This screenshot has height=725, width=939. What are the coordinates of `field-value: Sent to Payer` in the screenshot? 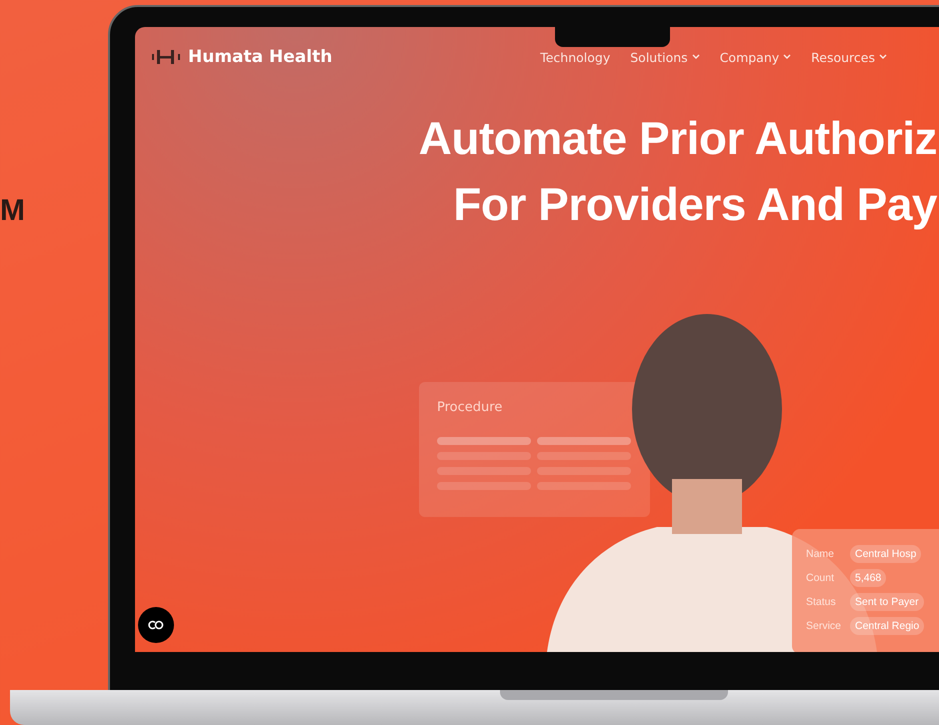 It's located at (887, 602).